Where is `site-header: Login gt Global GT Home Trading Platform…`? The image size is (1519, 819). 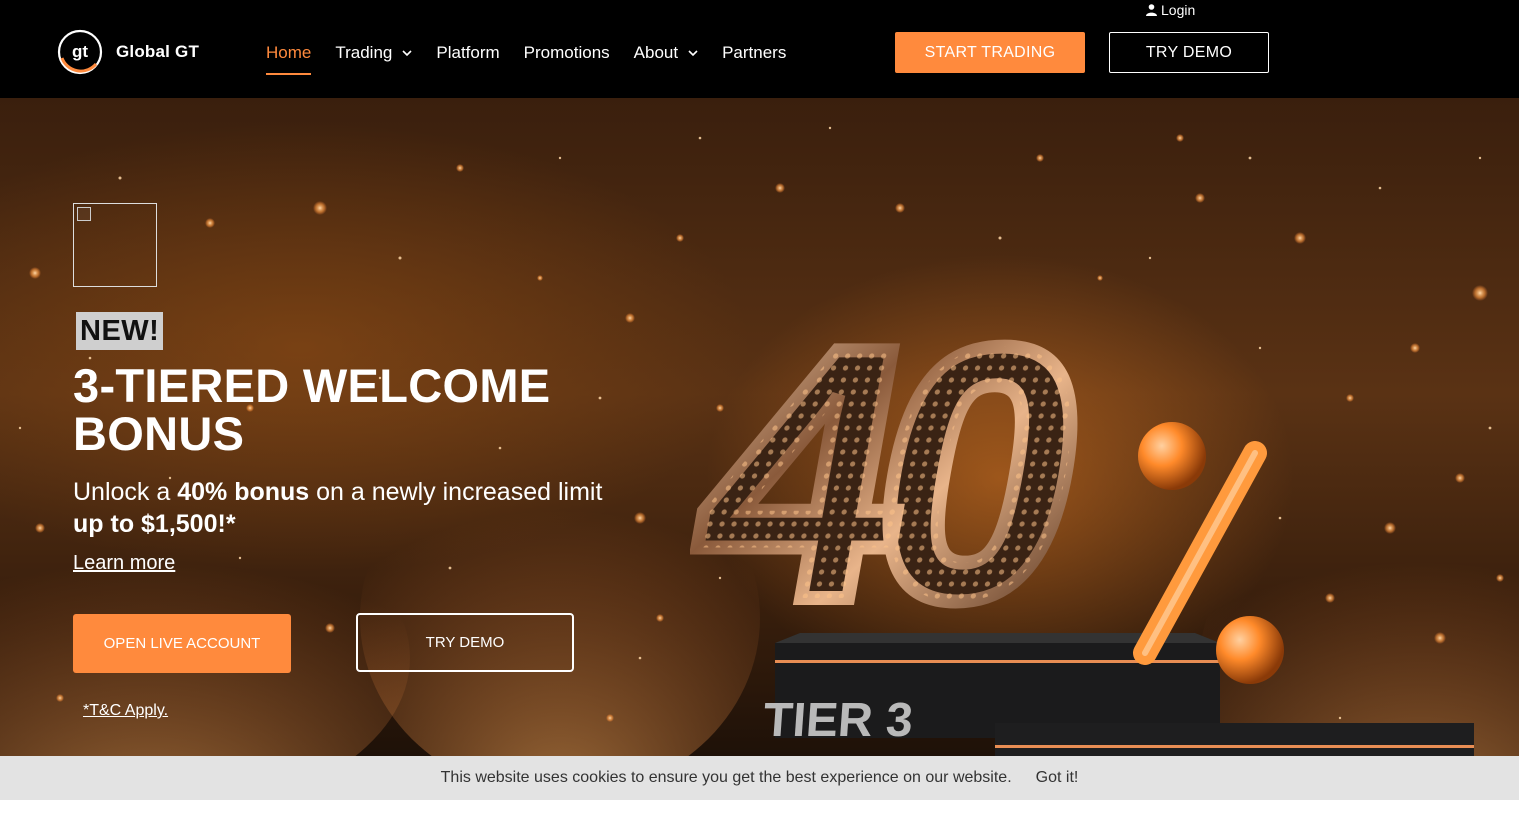 site-header: Login gt Global GT Home Trading Platform… is located at coordinates (759, 49).